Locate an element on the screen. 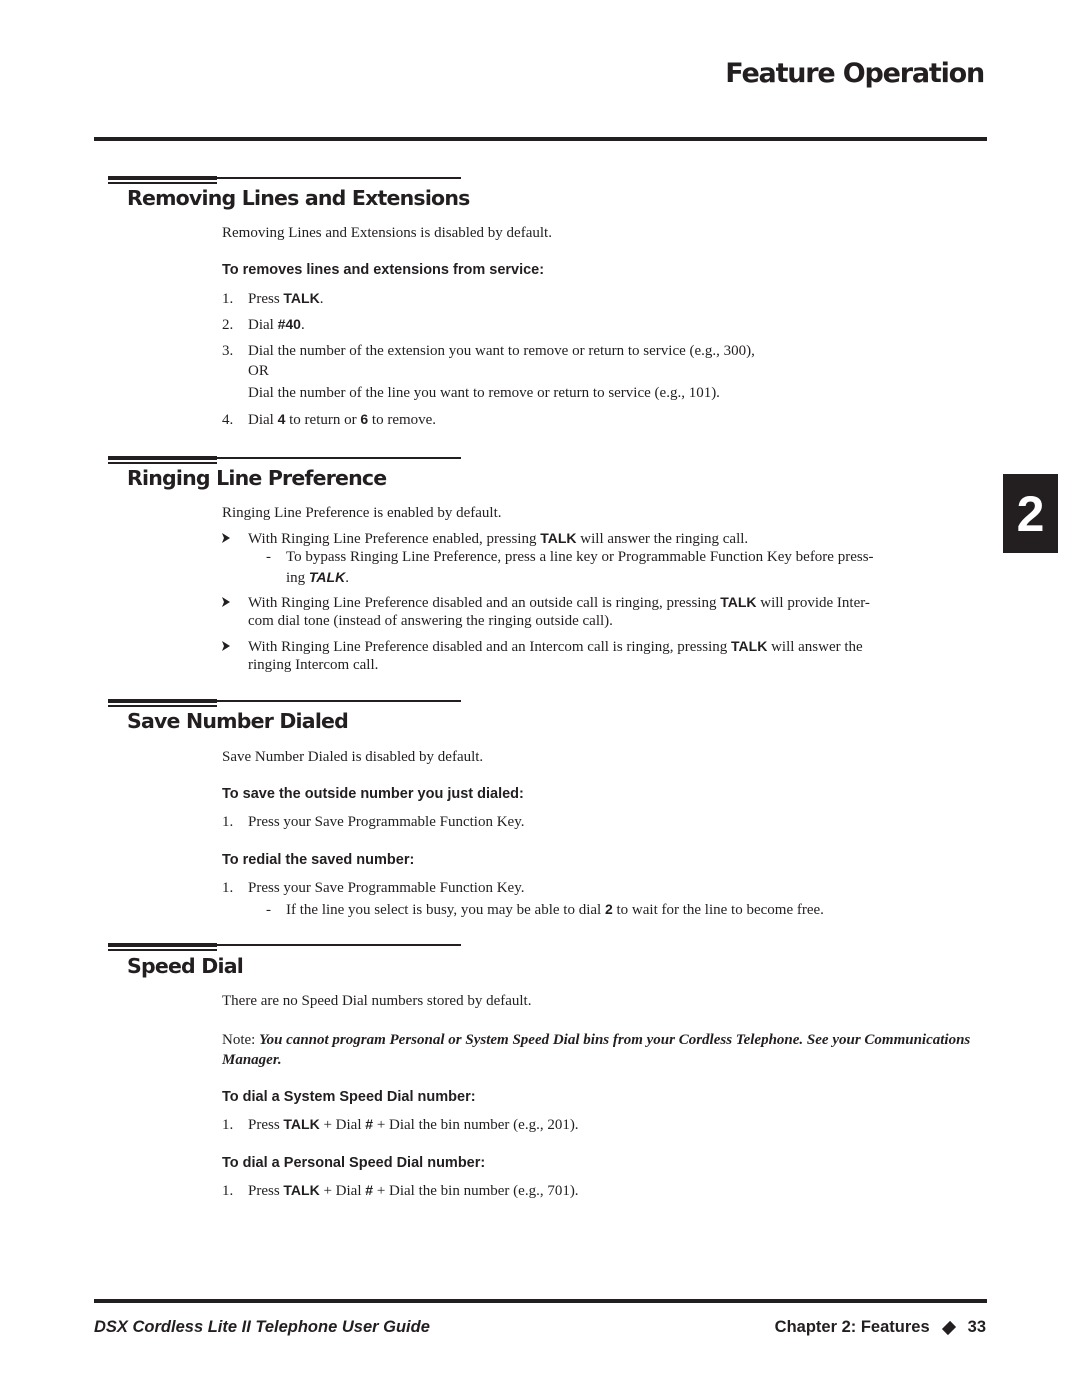  ringing-bullet-1-sub-cont: ing TALK. is located at coordinates (317, 577).